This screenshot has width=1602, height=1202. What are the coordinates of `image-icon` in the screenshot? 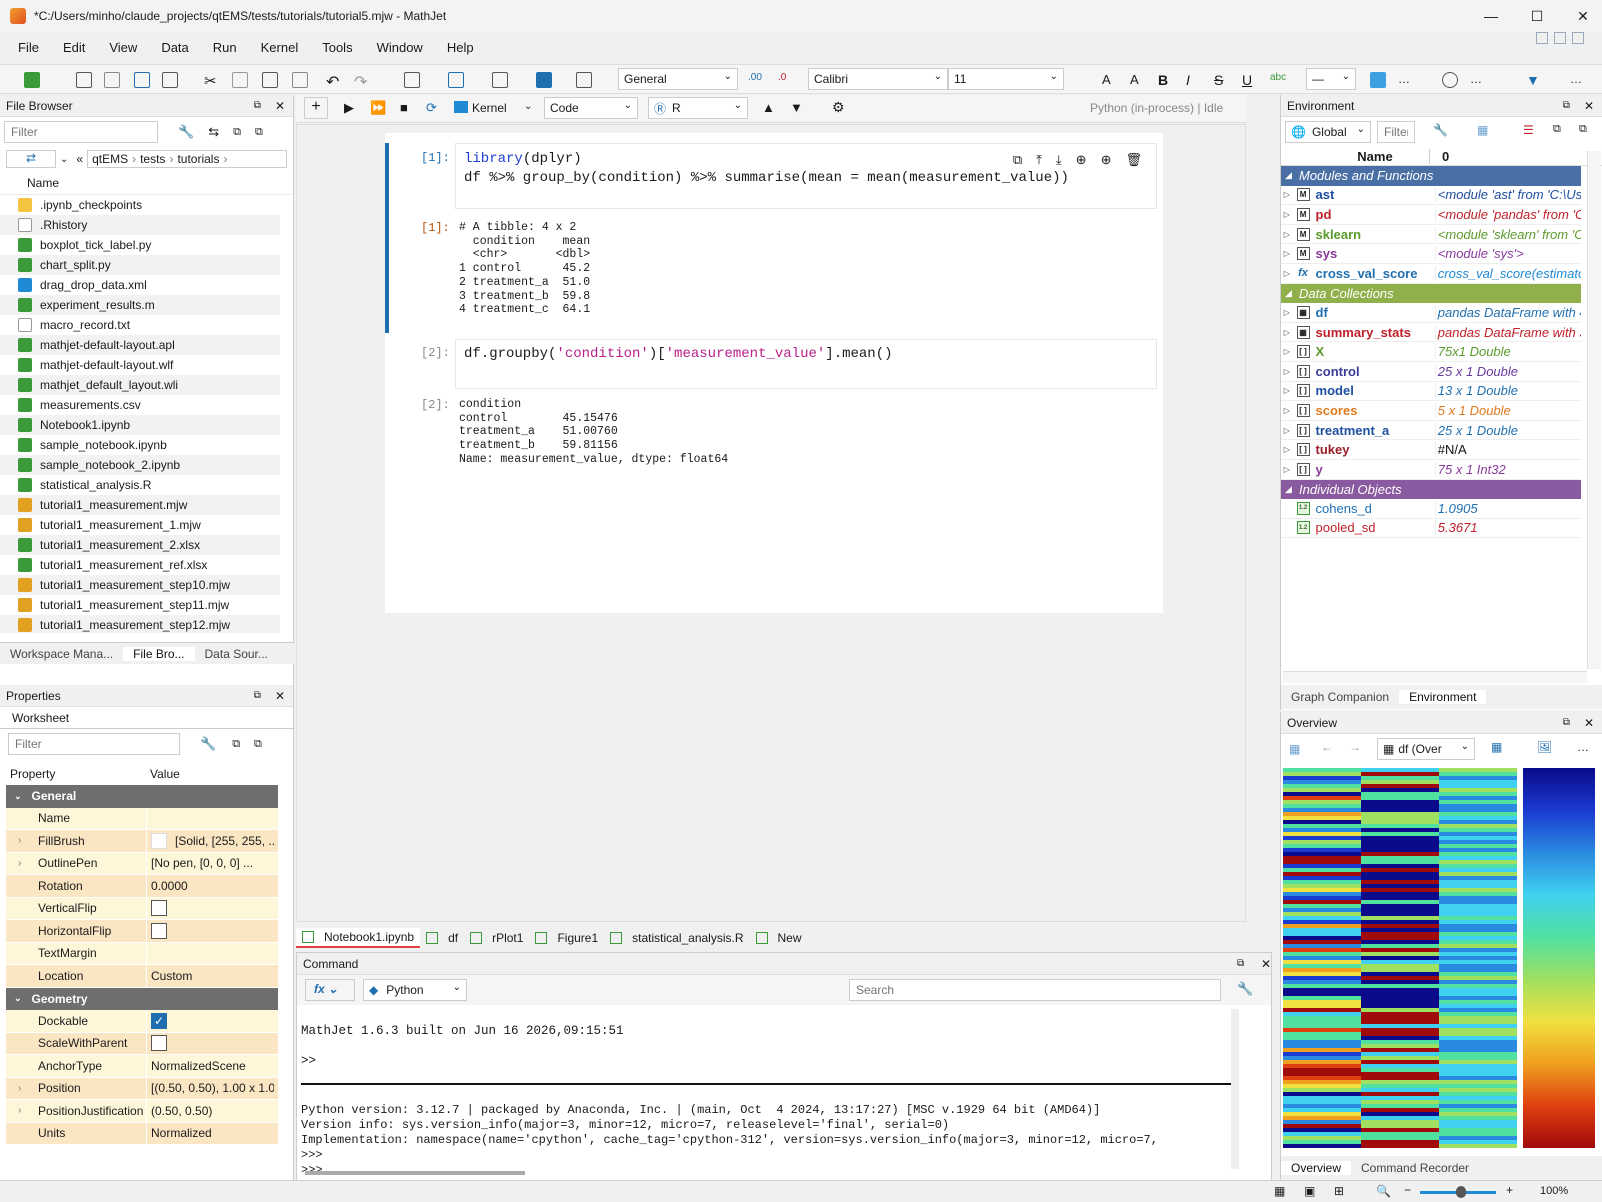 It's located at (584, 80).